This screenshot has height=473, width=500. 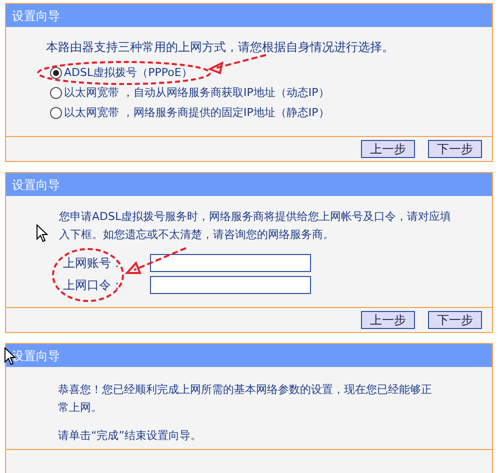 I want to click on connection-type-option: 以太网宽带 ，网络服务商提供的固定IP地址（静态IP）, so click(x=271, y=113).